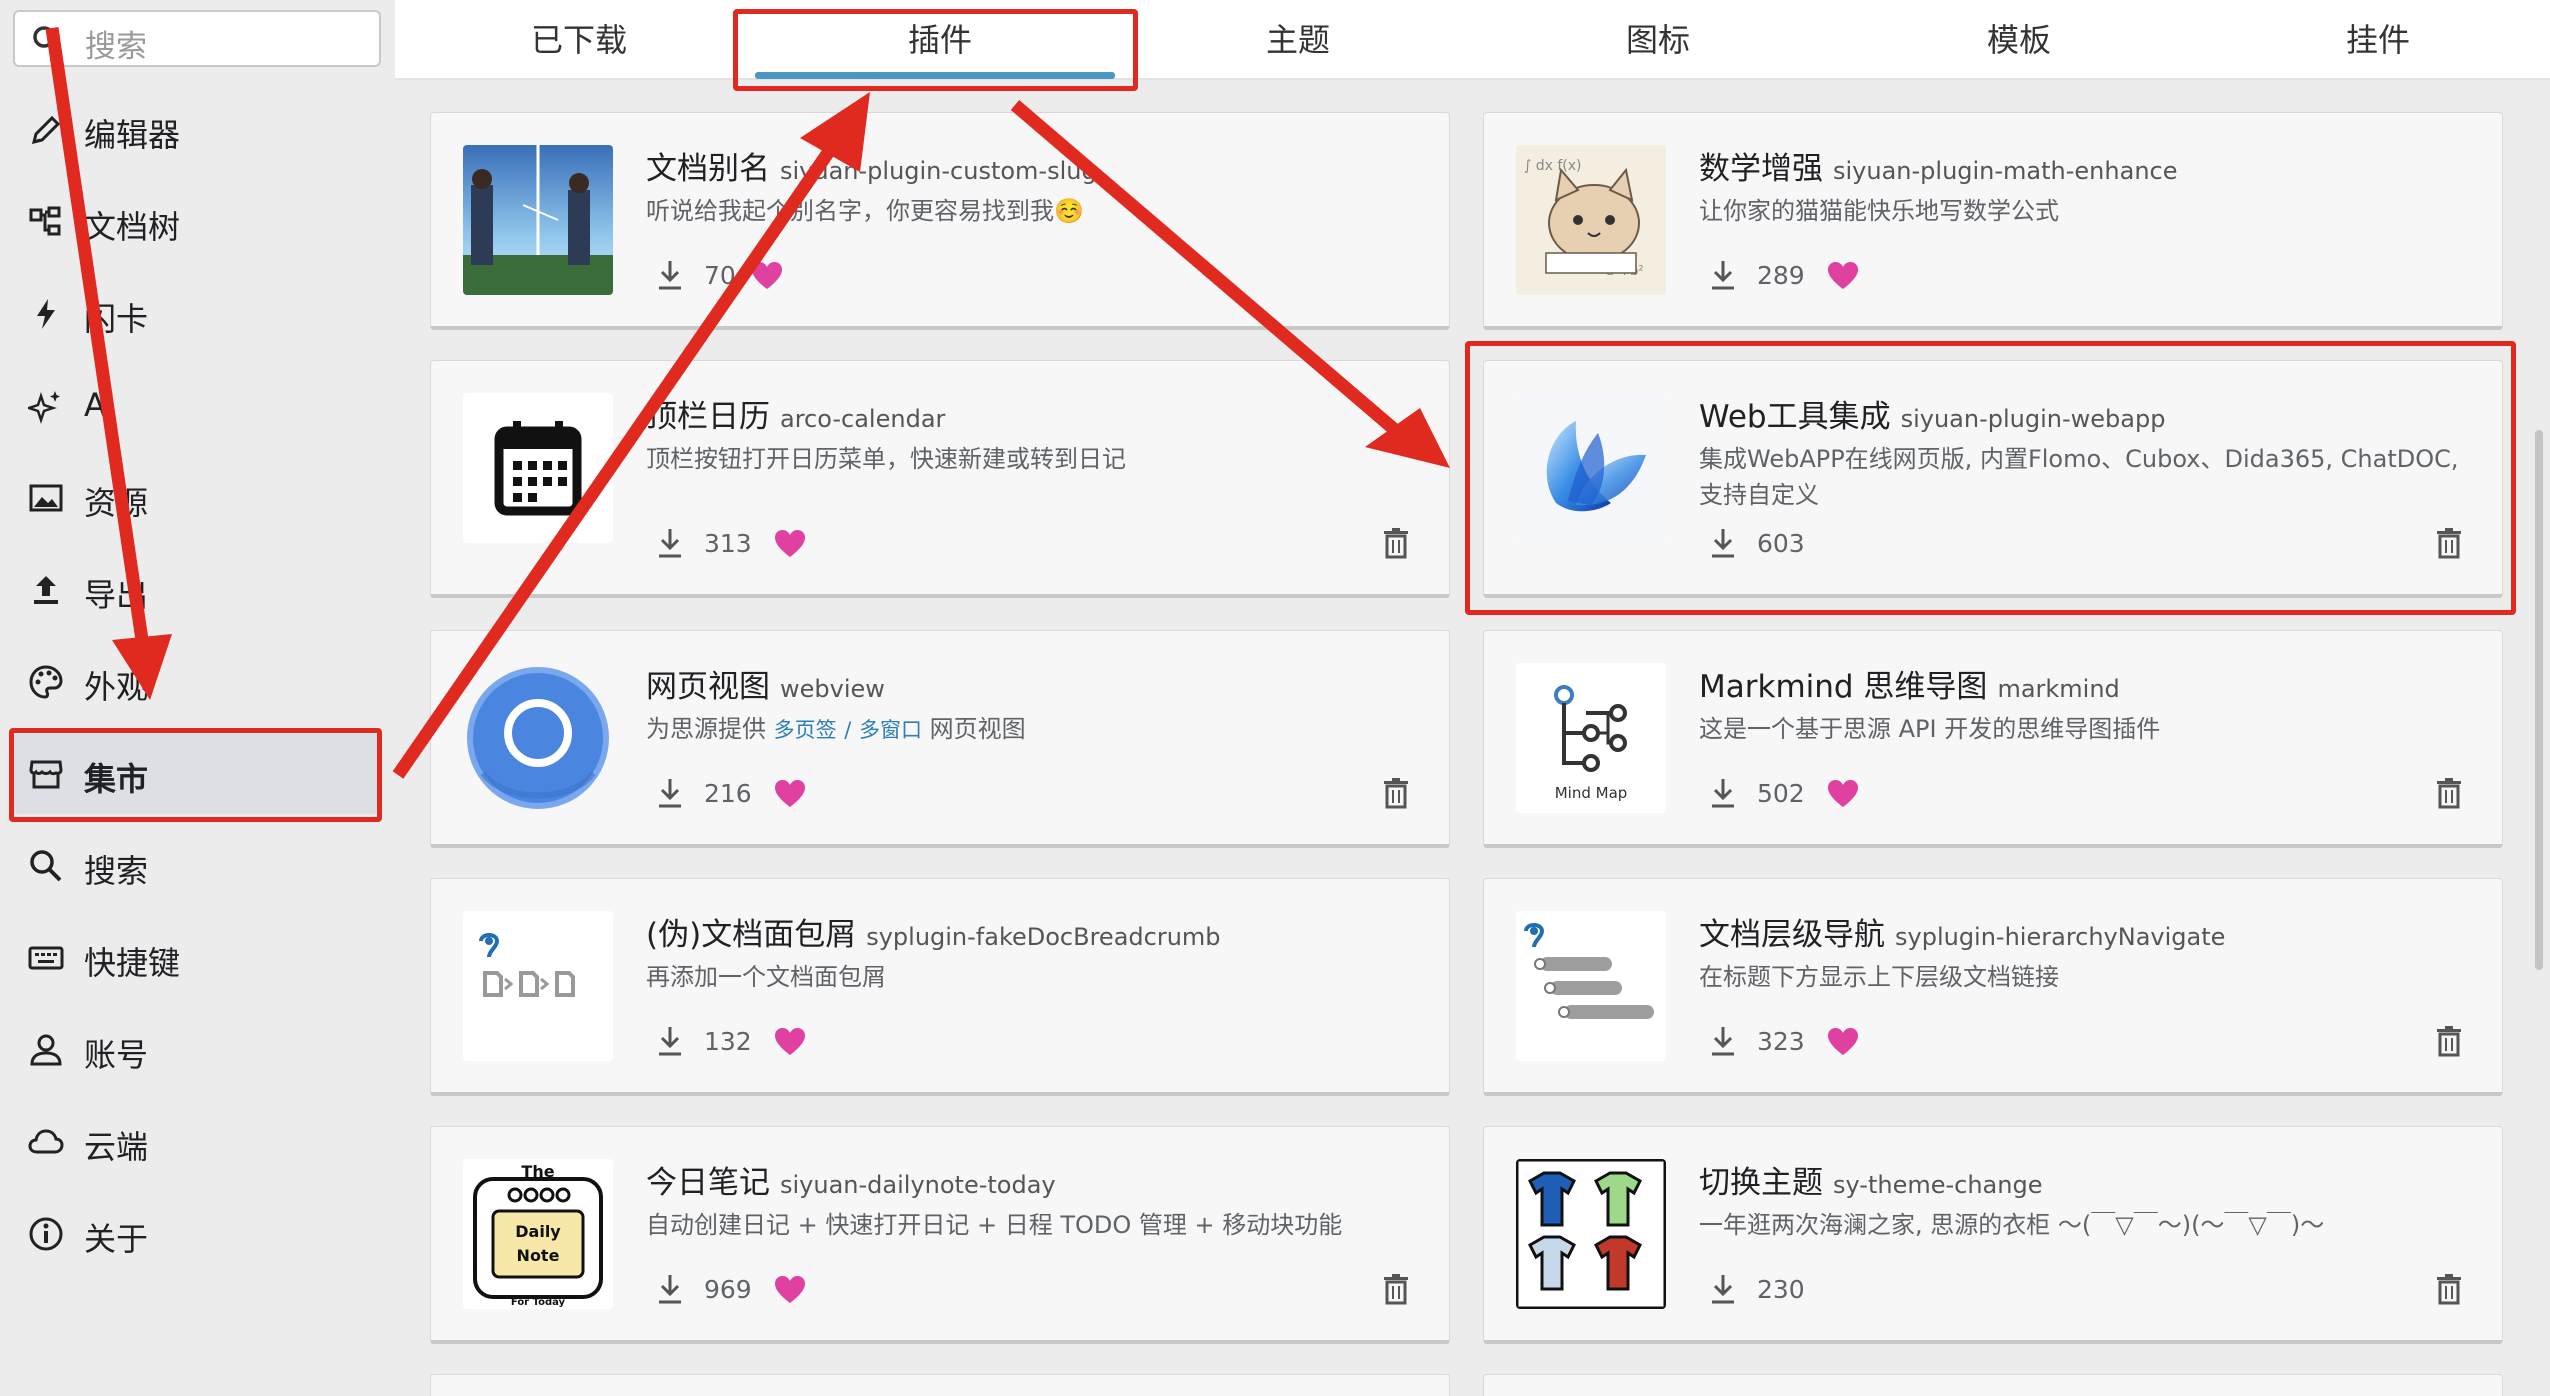  What do you see at coordinates (720, 275) in the screenshot?
I see `download-count: 70` at bounding box center [720, 275].